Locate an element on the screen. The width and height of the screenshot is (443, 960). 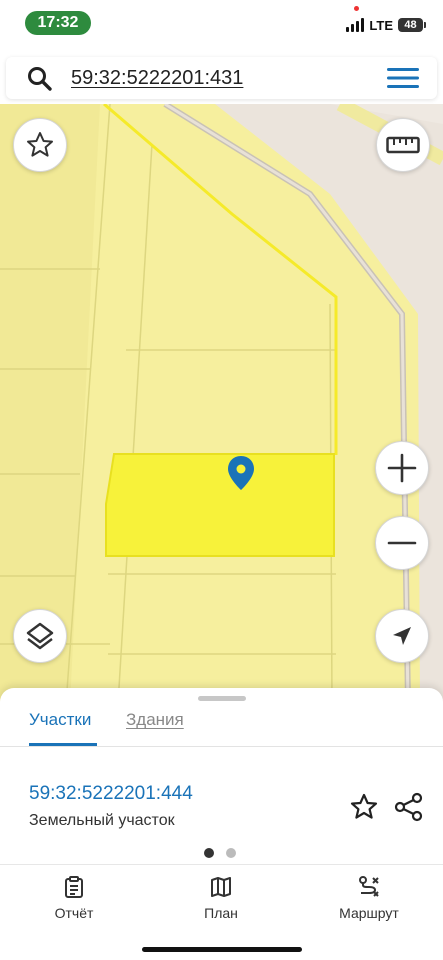
tab-buildings: Здания is located at coordinates (155, 720).